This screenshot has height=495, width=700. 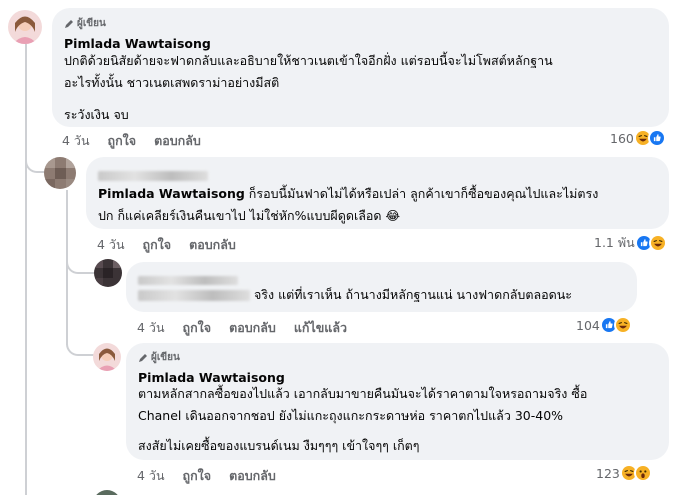 I want to click on mention-link: Pimlada Wawtaisong, so click(x=171, y=193).